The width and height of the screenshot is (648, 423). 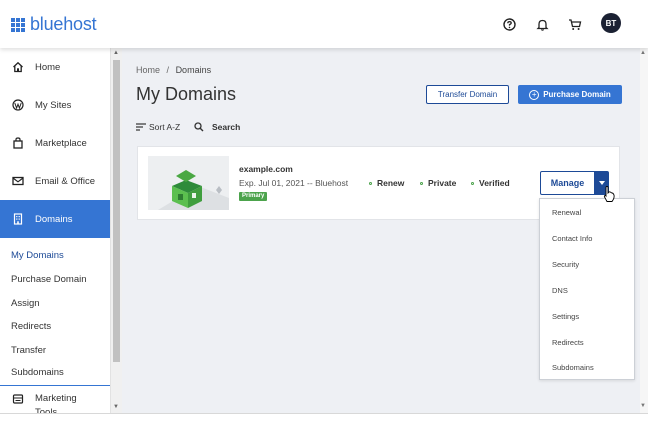 I want to click on breadcrumb-home: Home, so click(x=148, y=70).